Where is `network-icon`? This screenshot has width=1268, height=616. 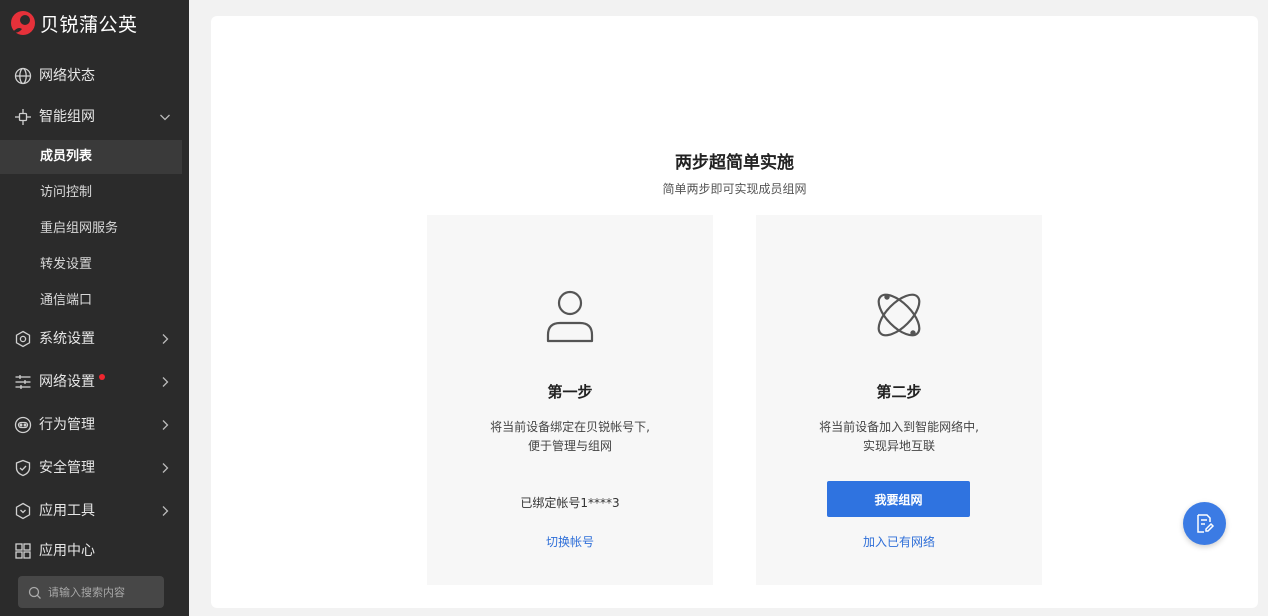
network-icon is located at coordinates (23, 117).